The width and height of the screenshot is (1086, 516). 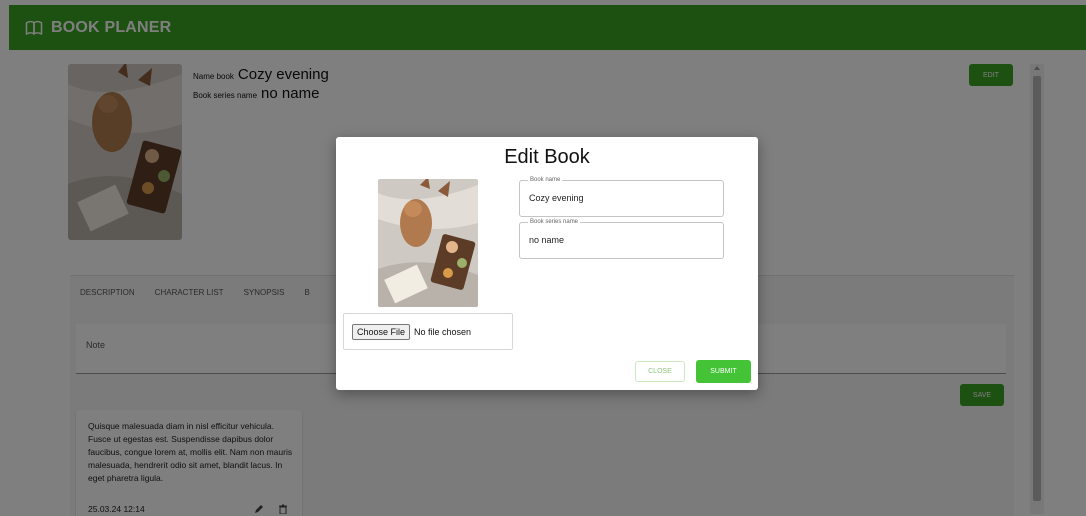 What do you see at coordinates (723, 371) in the screenshot?
I see `submit-button: SUBMIT` at bounding box center [723, 371].